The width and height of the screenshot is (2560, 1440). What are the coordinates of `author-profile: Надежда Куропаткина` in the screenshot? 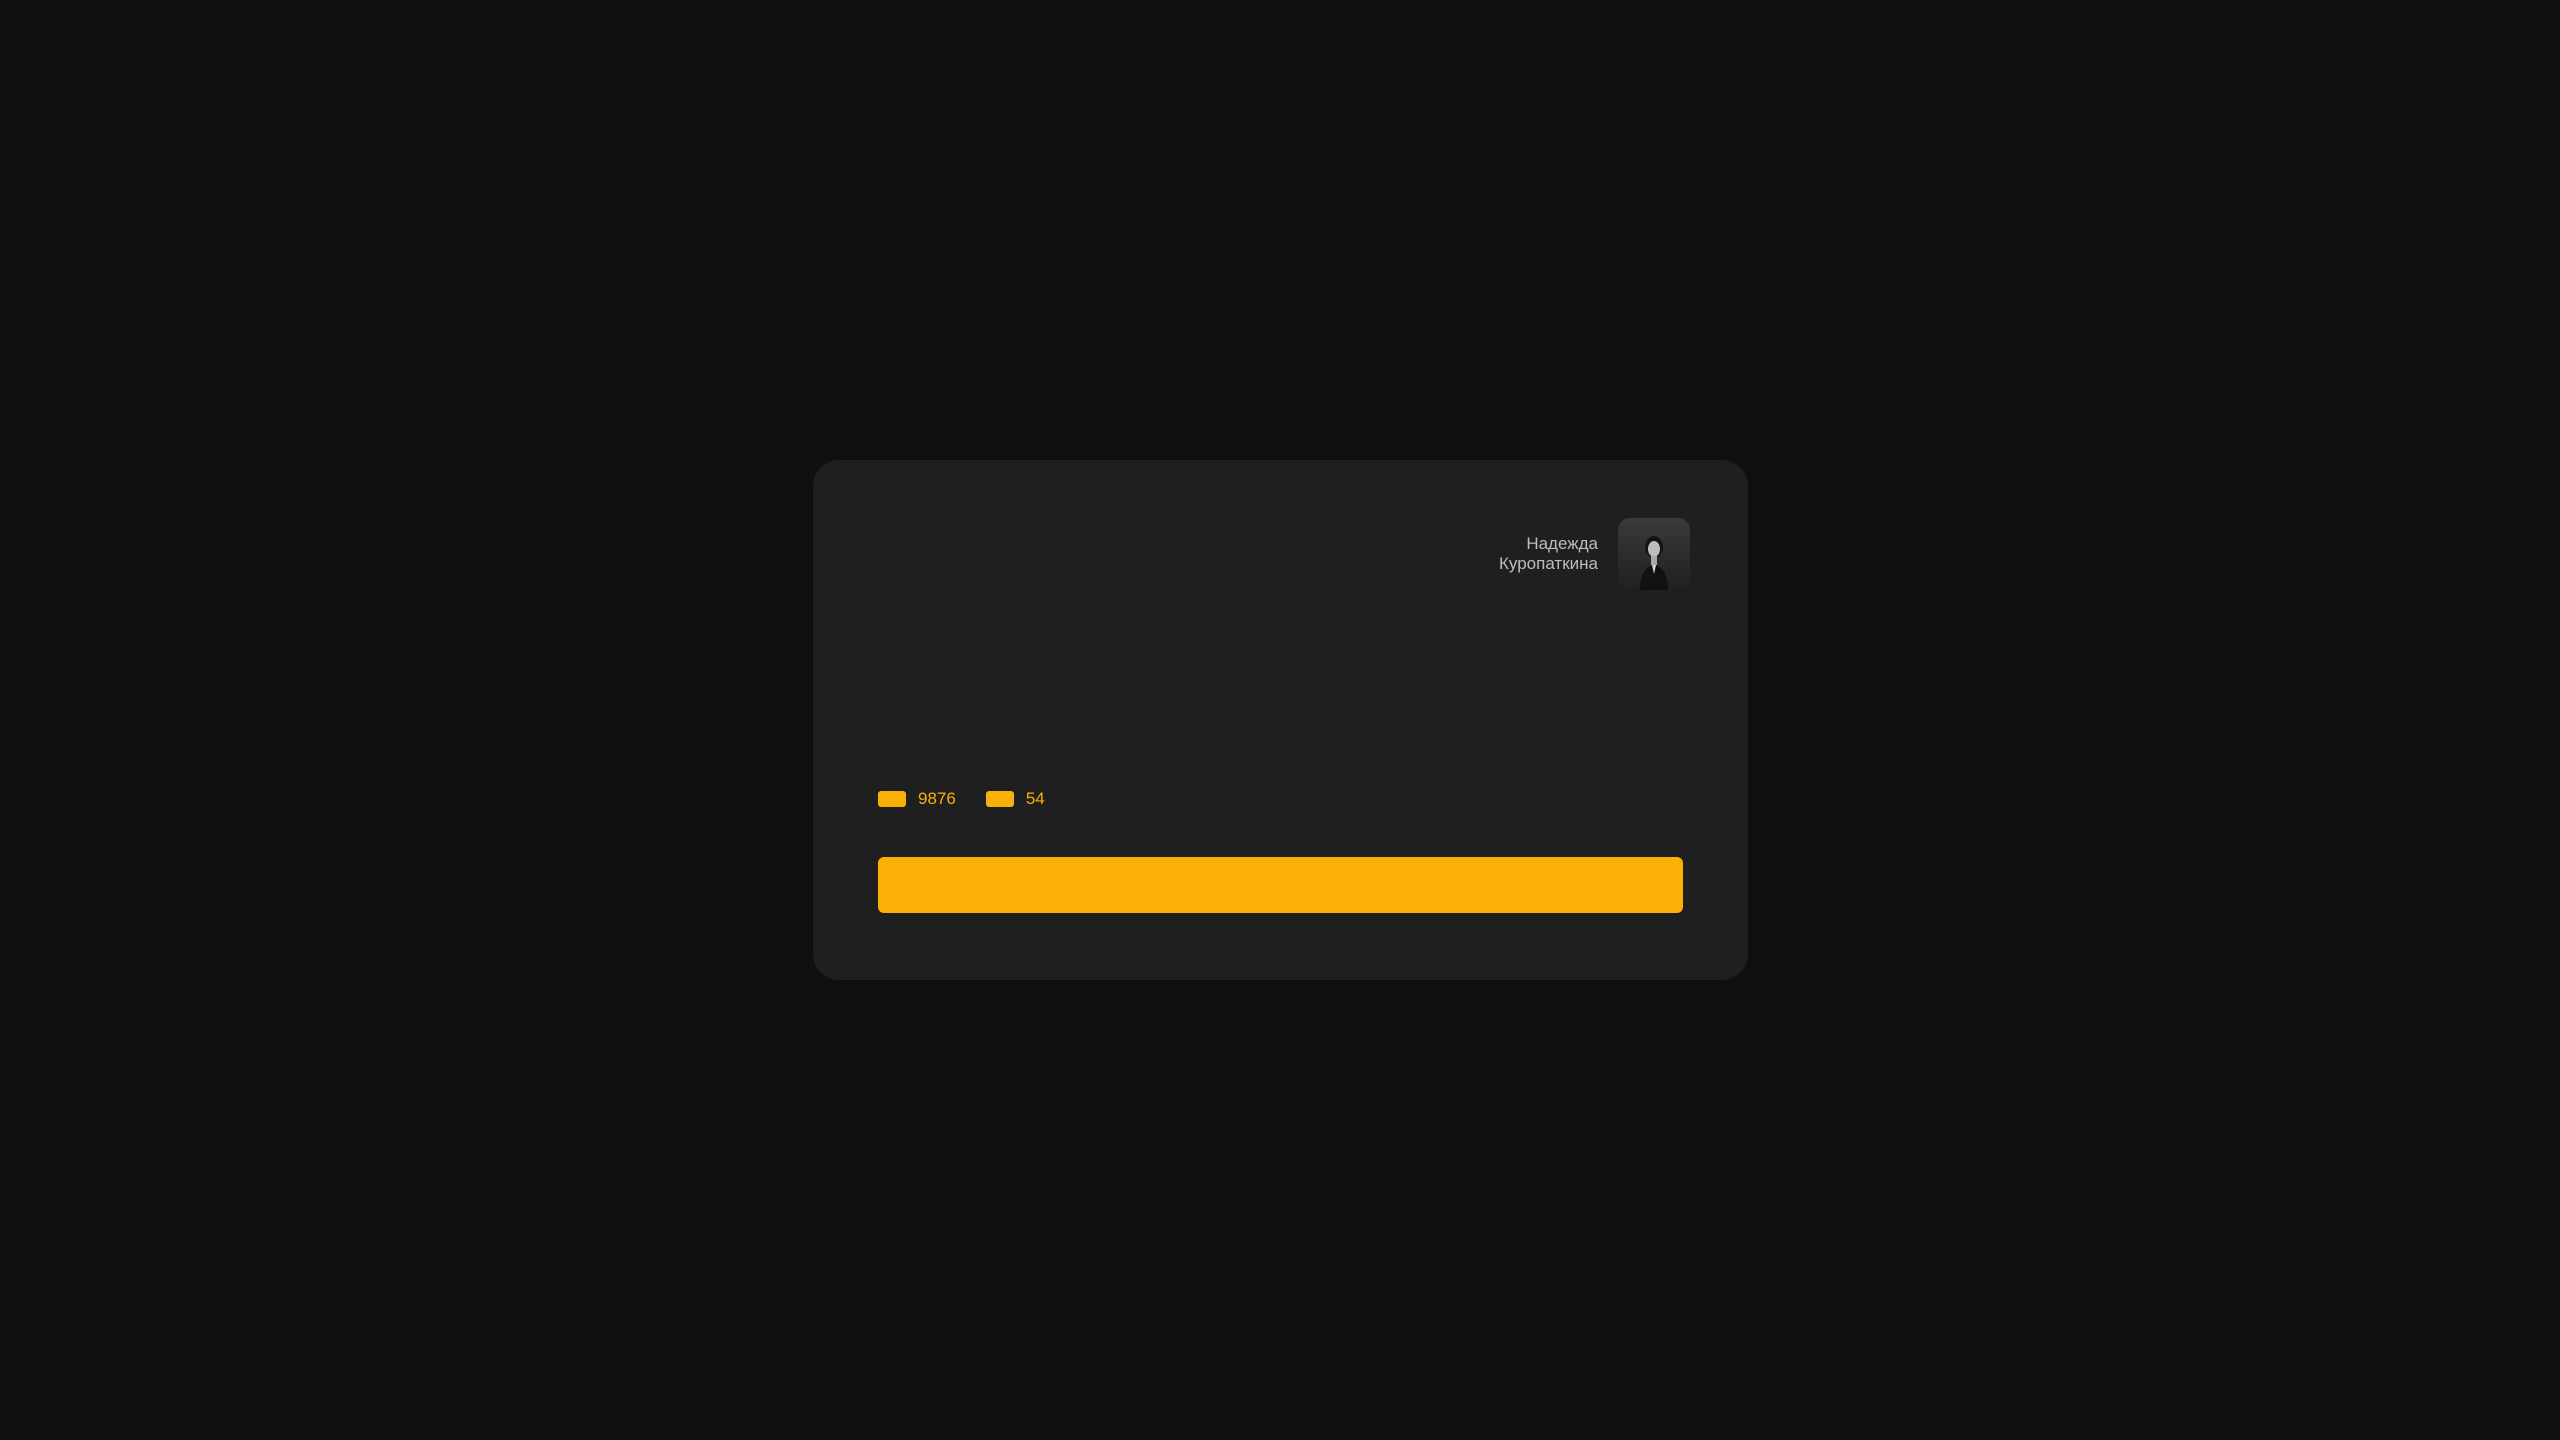 It's located at (1594, 554).